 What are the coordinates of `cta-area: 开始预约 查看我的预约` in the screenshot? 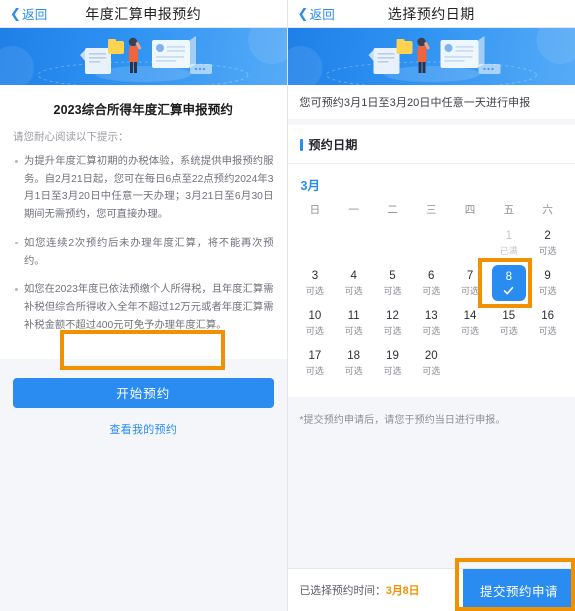 It's located at (143, 407).